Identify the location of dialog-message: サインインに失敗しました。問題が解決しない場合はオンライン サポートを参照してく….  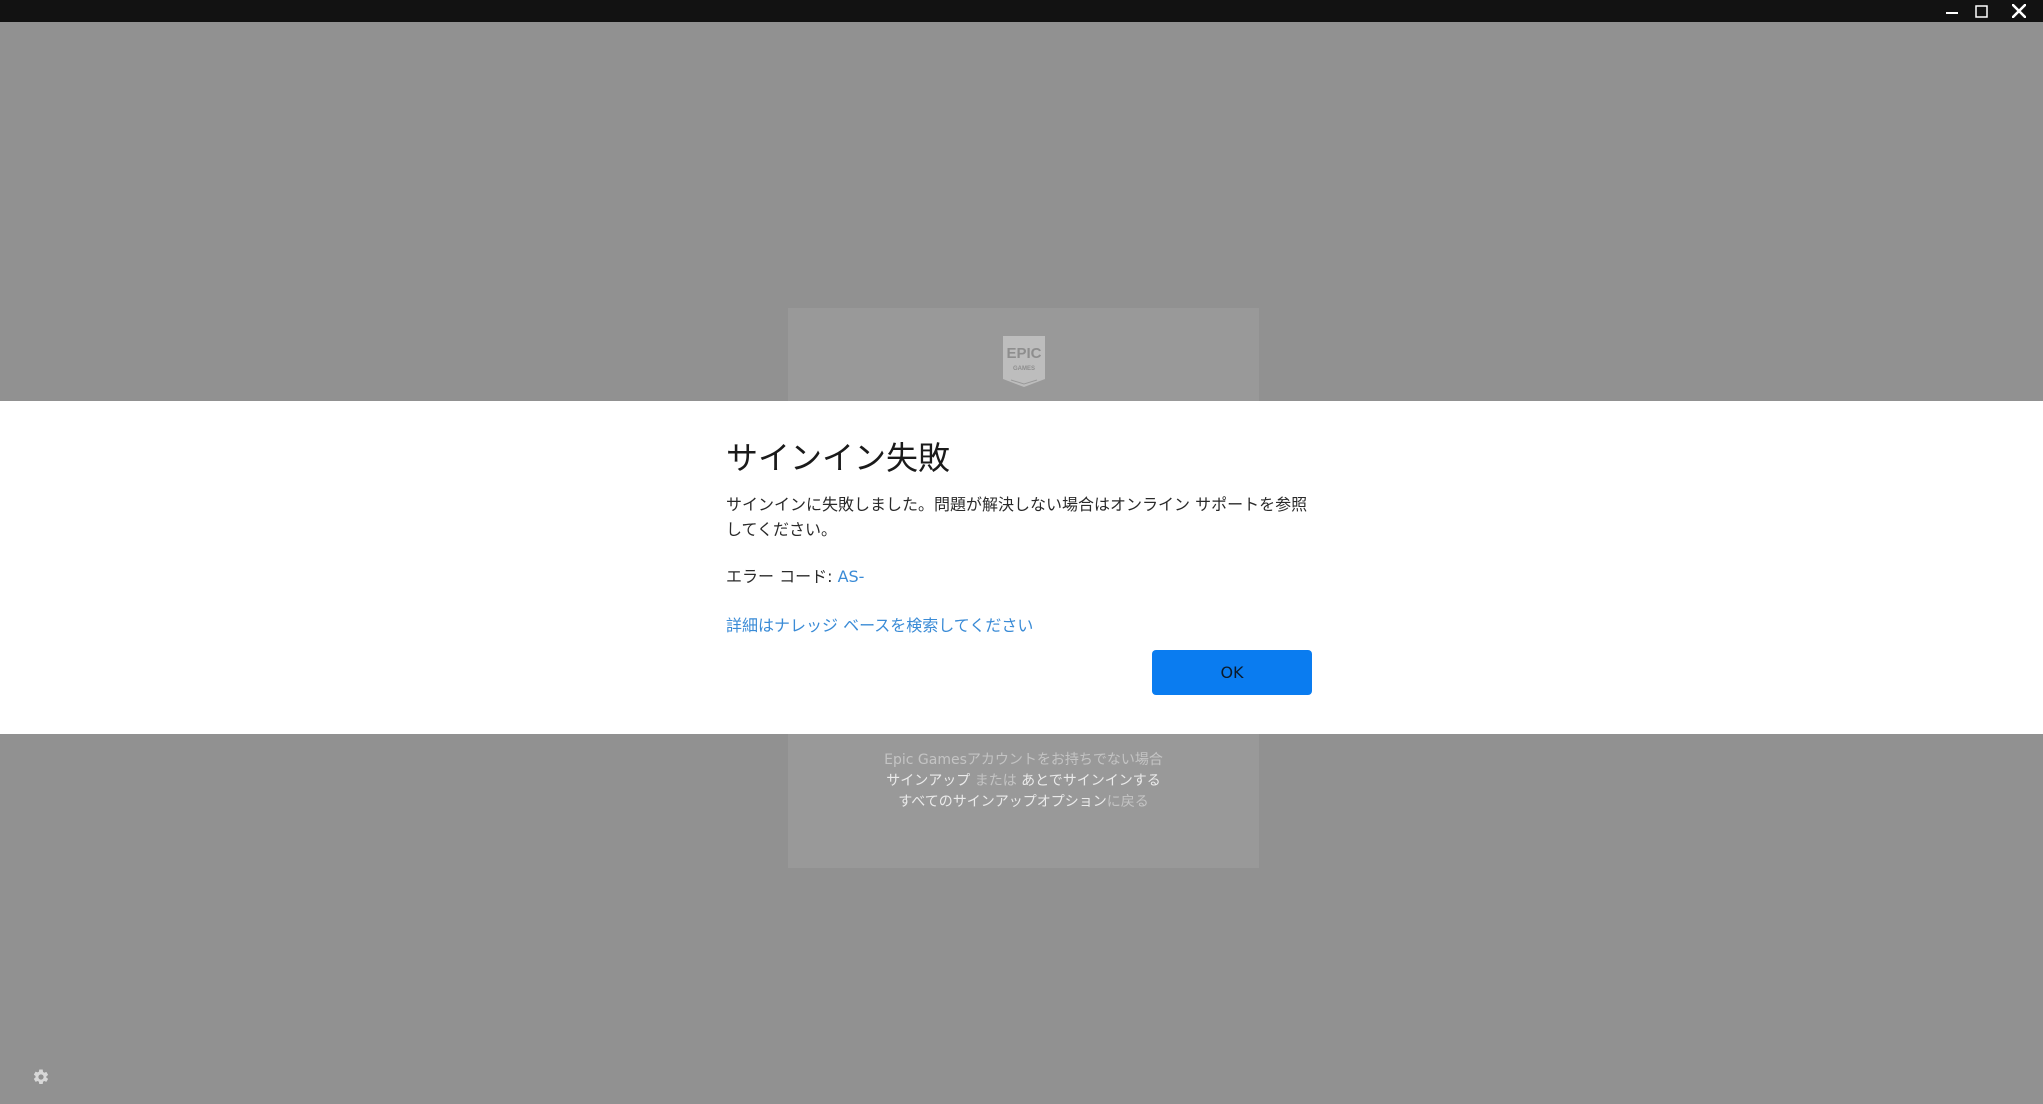
(1017, 517).